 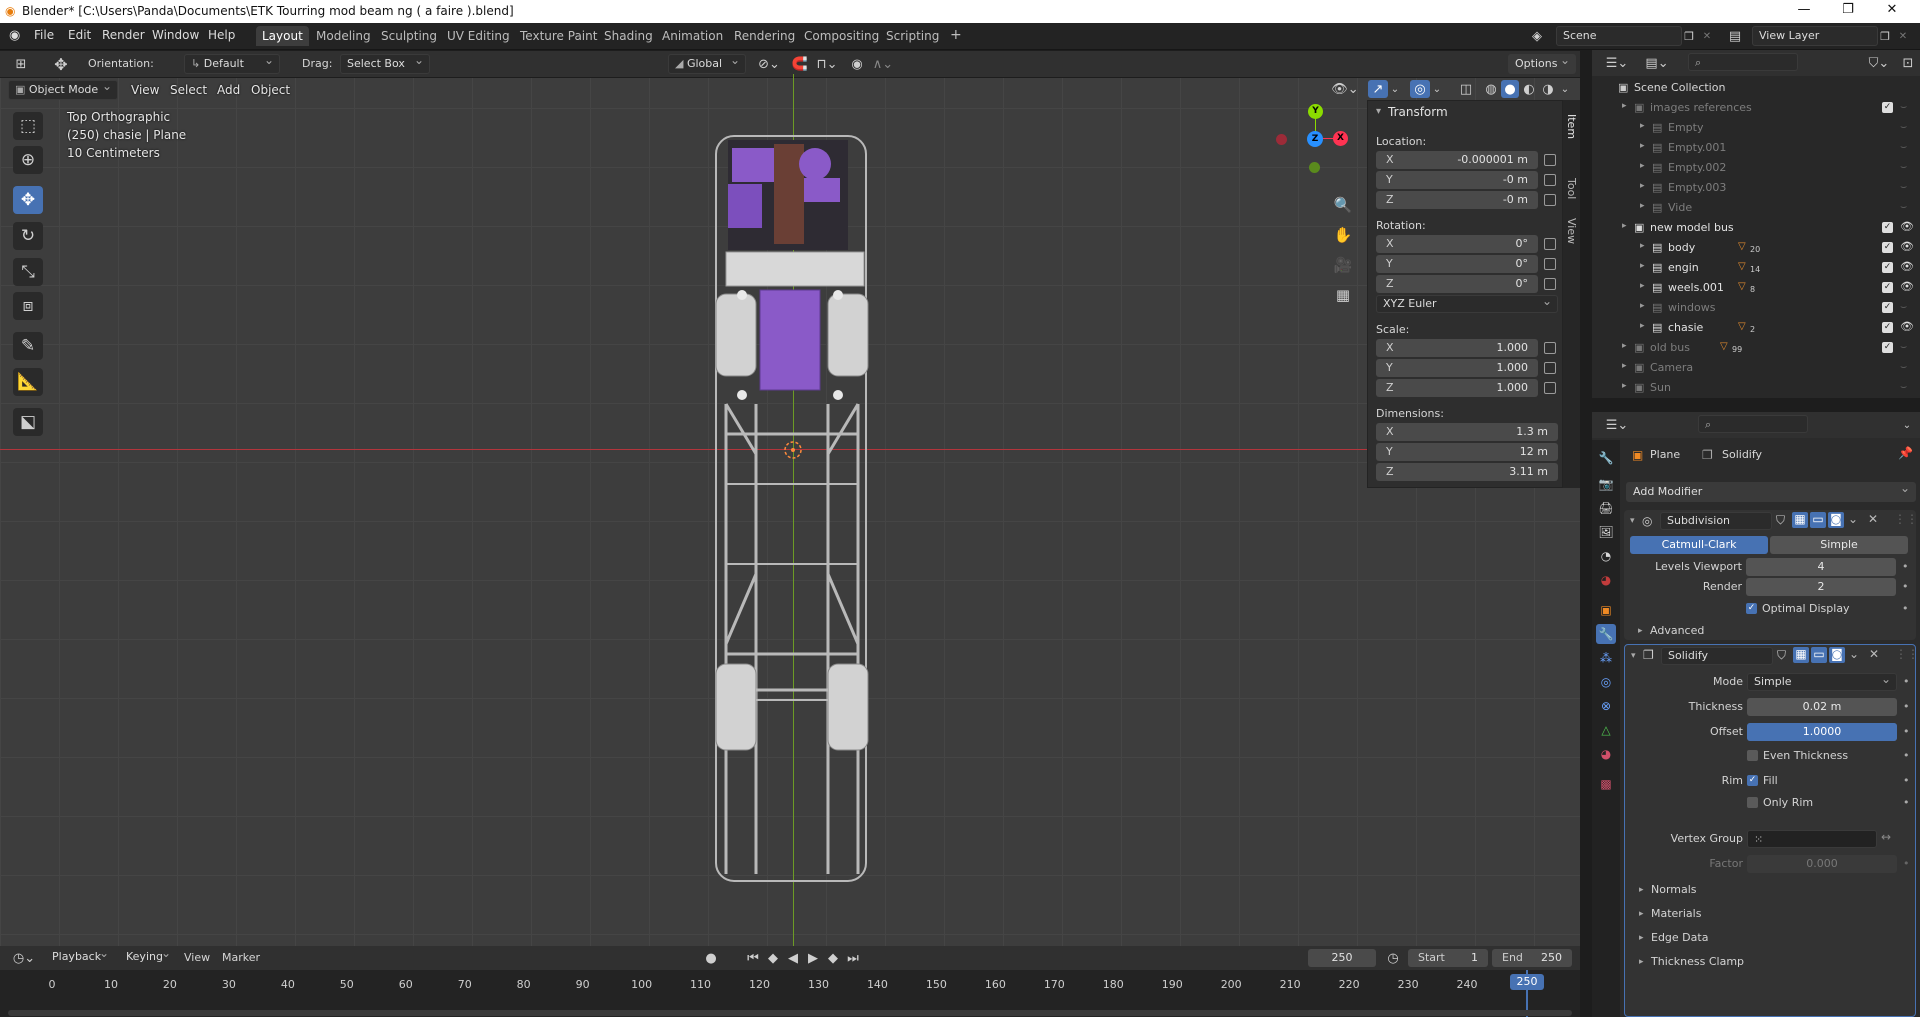 What do you see at coordinates (1537, 36) in the screenshot?
I see `scene-icon: ◈` at bounding box center [1537, 36].